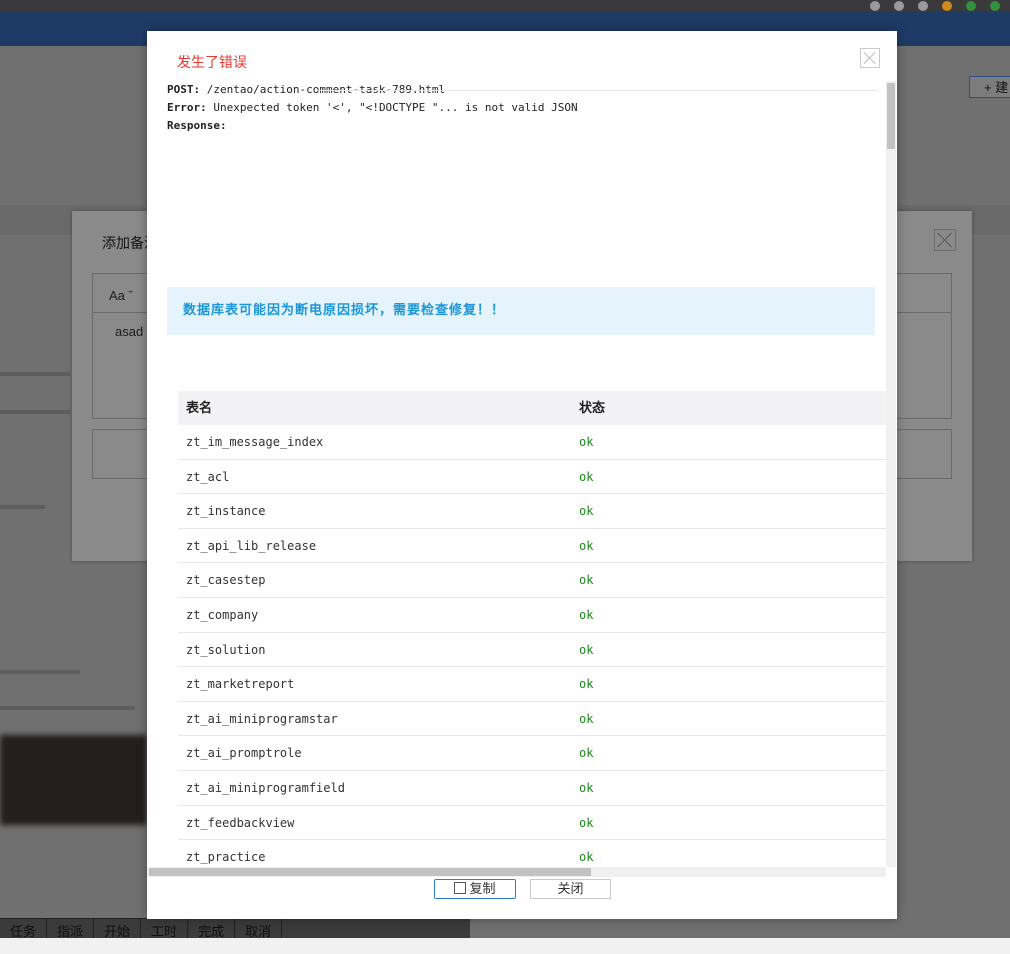 Image resolution: width=1010 pixels, height=954 pixels. Describe the element at coordinates (532, 615) in the screenshot. I see `table-row: zt_company ok` at that location.